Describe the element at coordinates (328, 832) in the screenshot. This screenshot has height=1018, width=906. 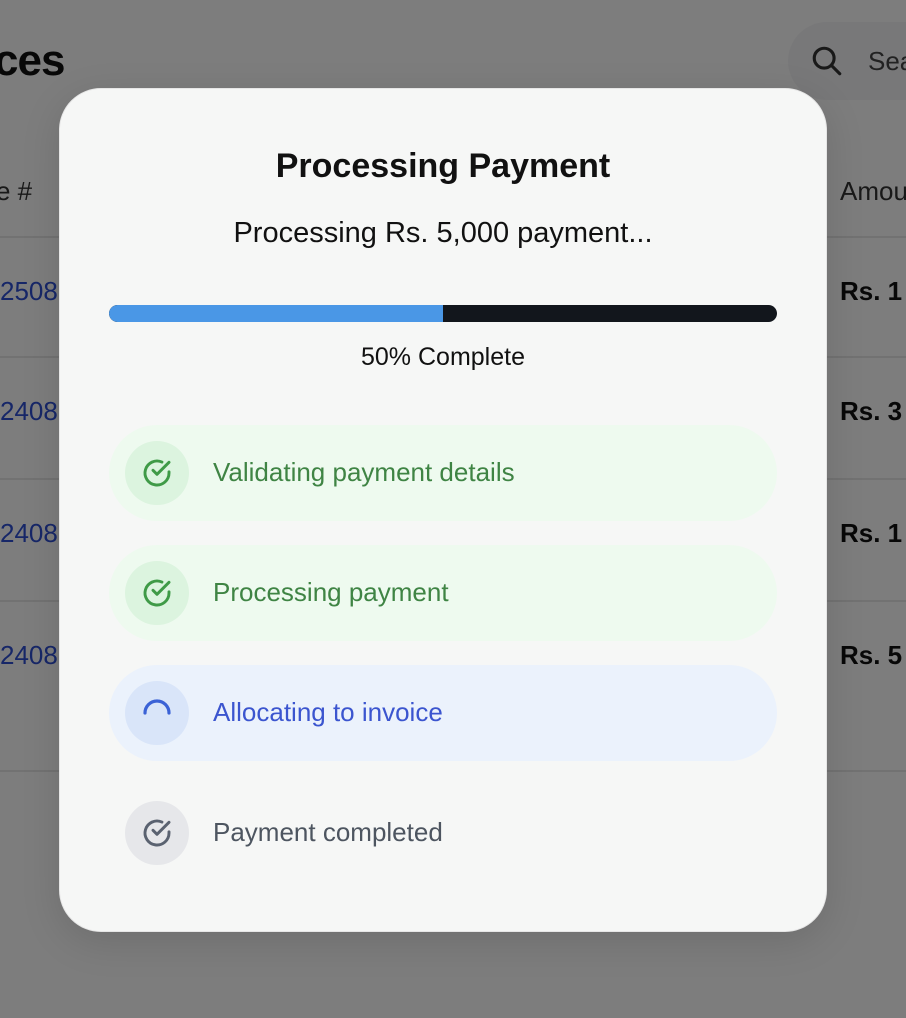
I see `step-label: Payment completed` at that location.